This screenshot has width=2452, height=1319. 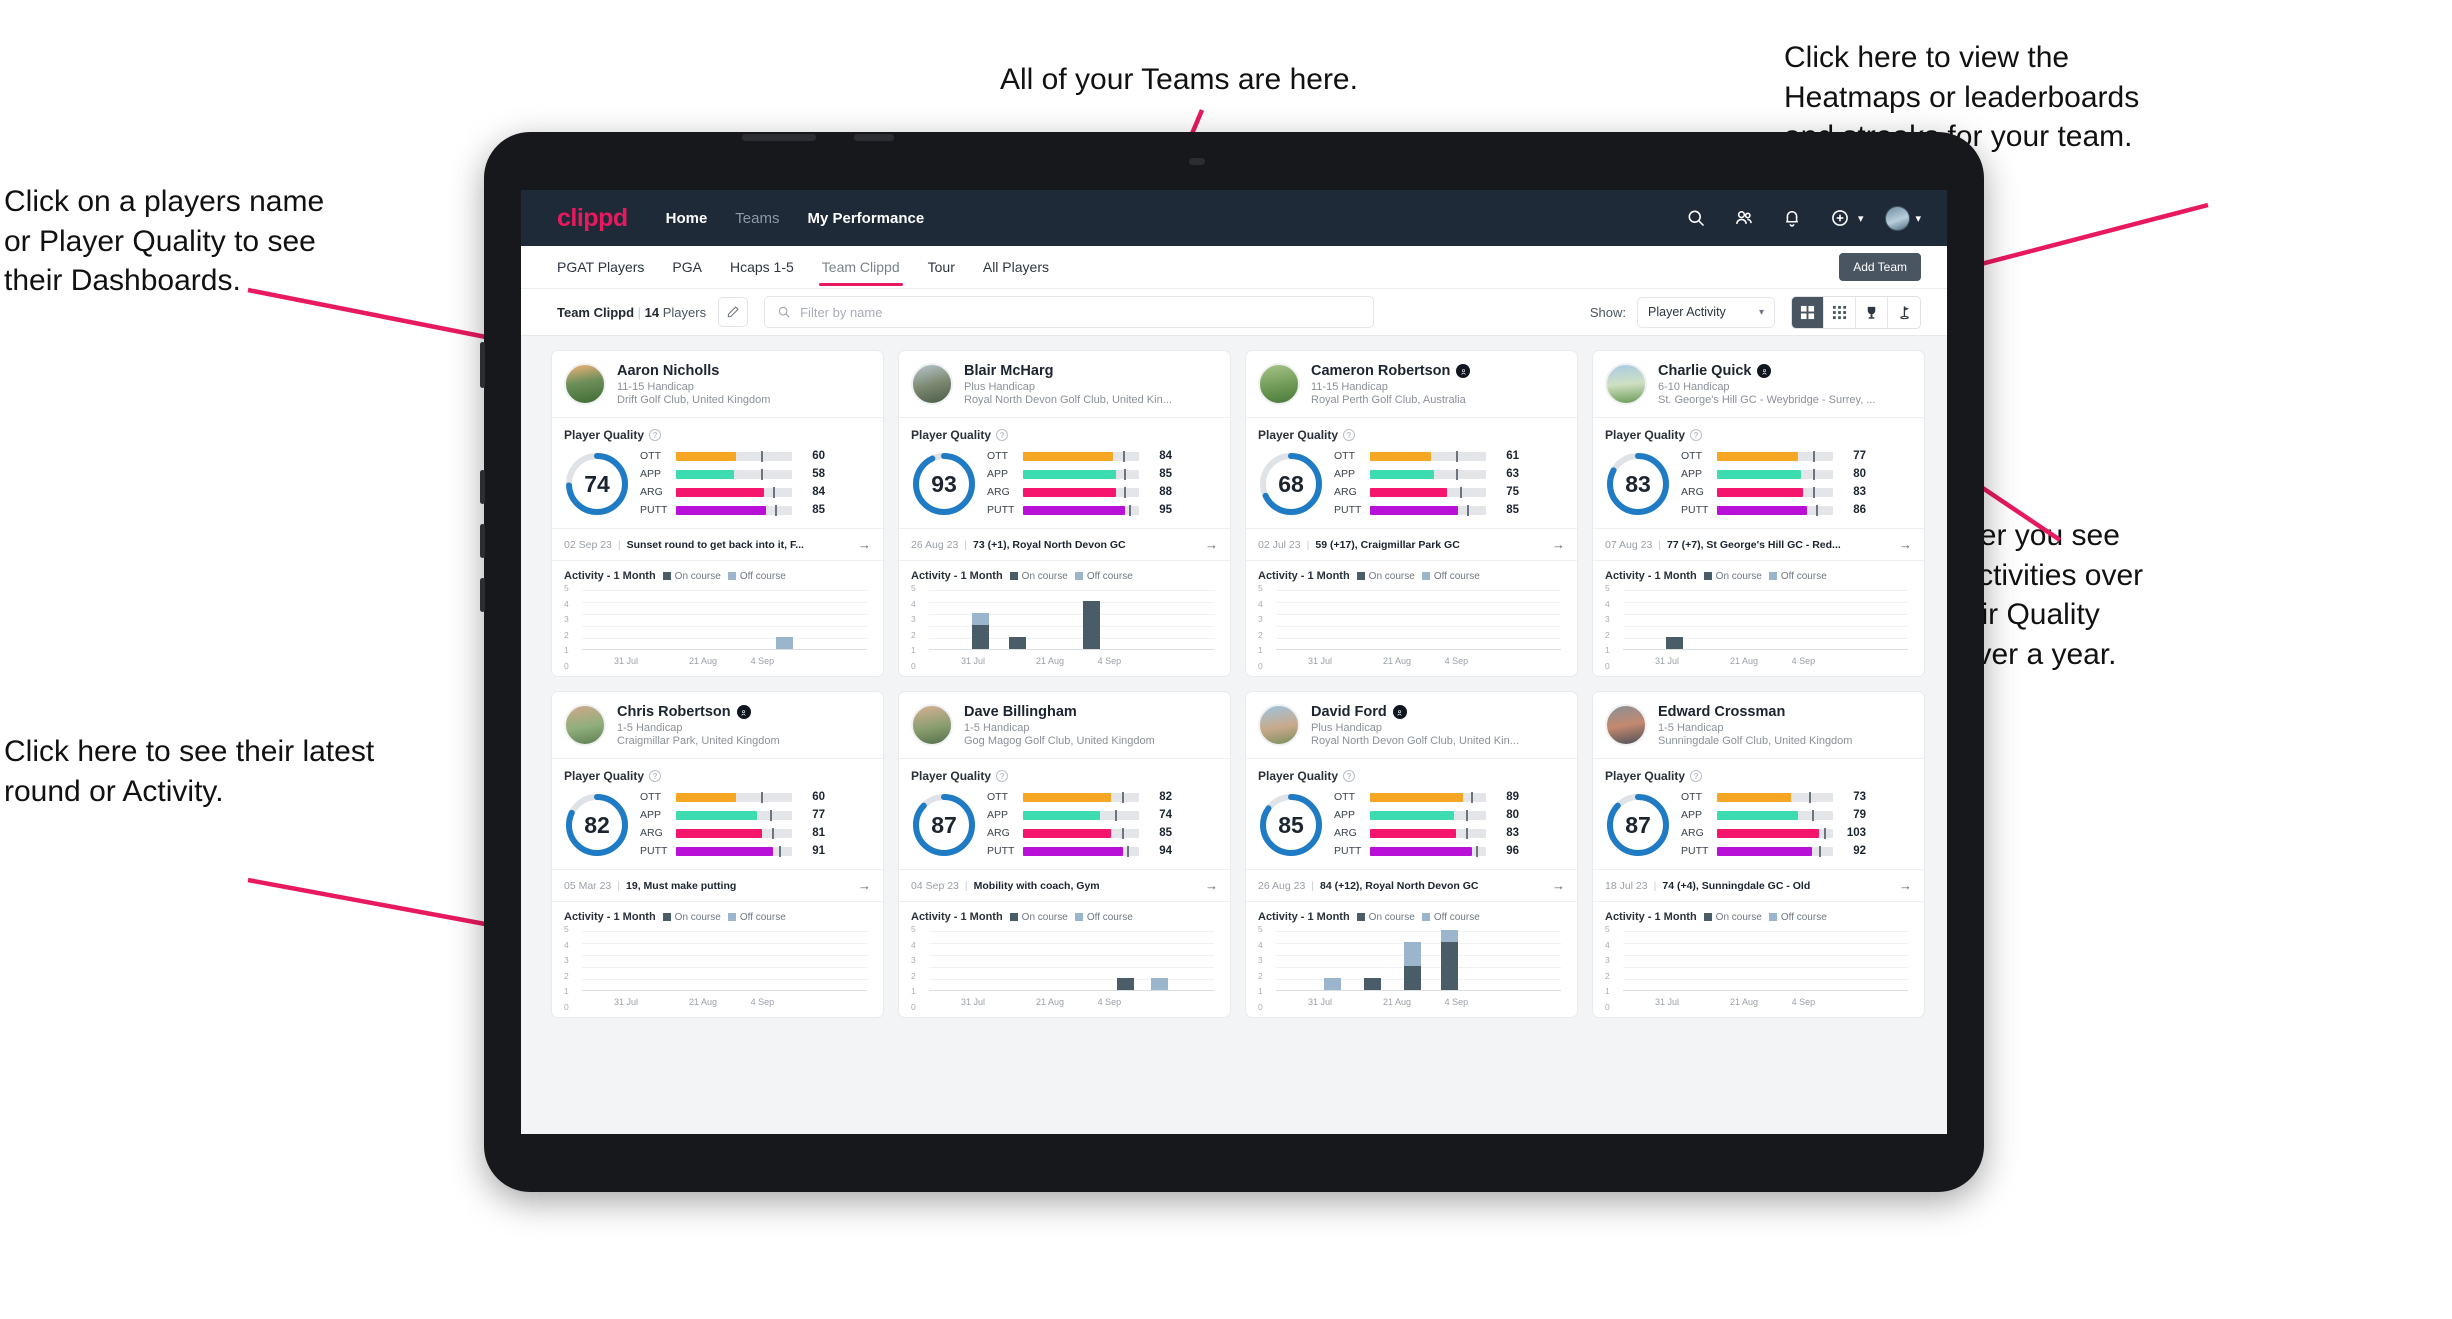 What do you see at coordinates (1449, 484) in the screenshot?
I see `metric-bars: OTT 61 APP 63 ARG 75 PUTT 85` at bounding box center [1449, 484].